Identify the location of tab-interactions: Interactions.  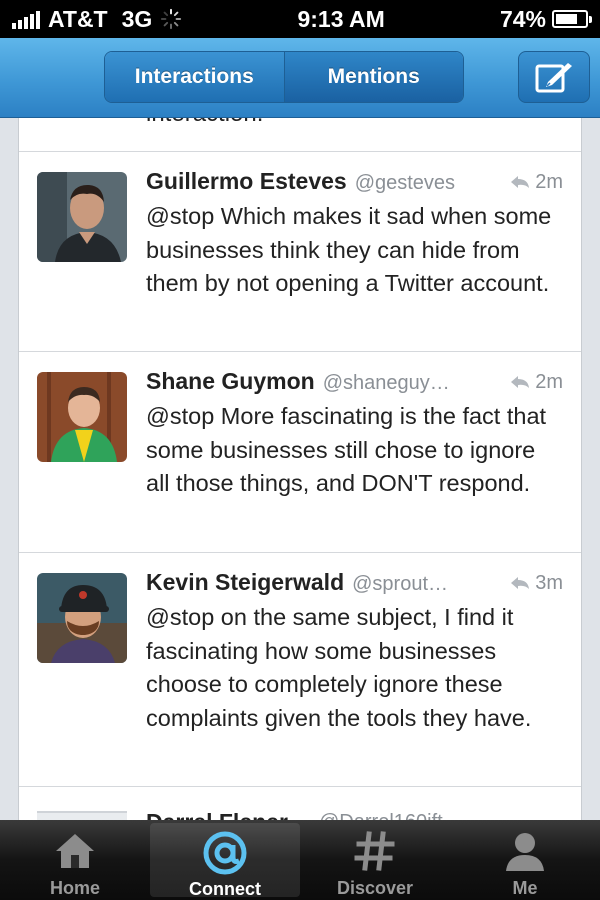
(194, 77).